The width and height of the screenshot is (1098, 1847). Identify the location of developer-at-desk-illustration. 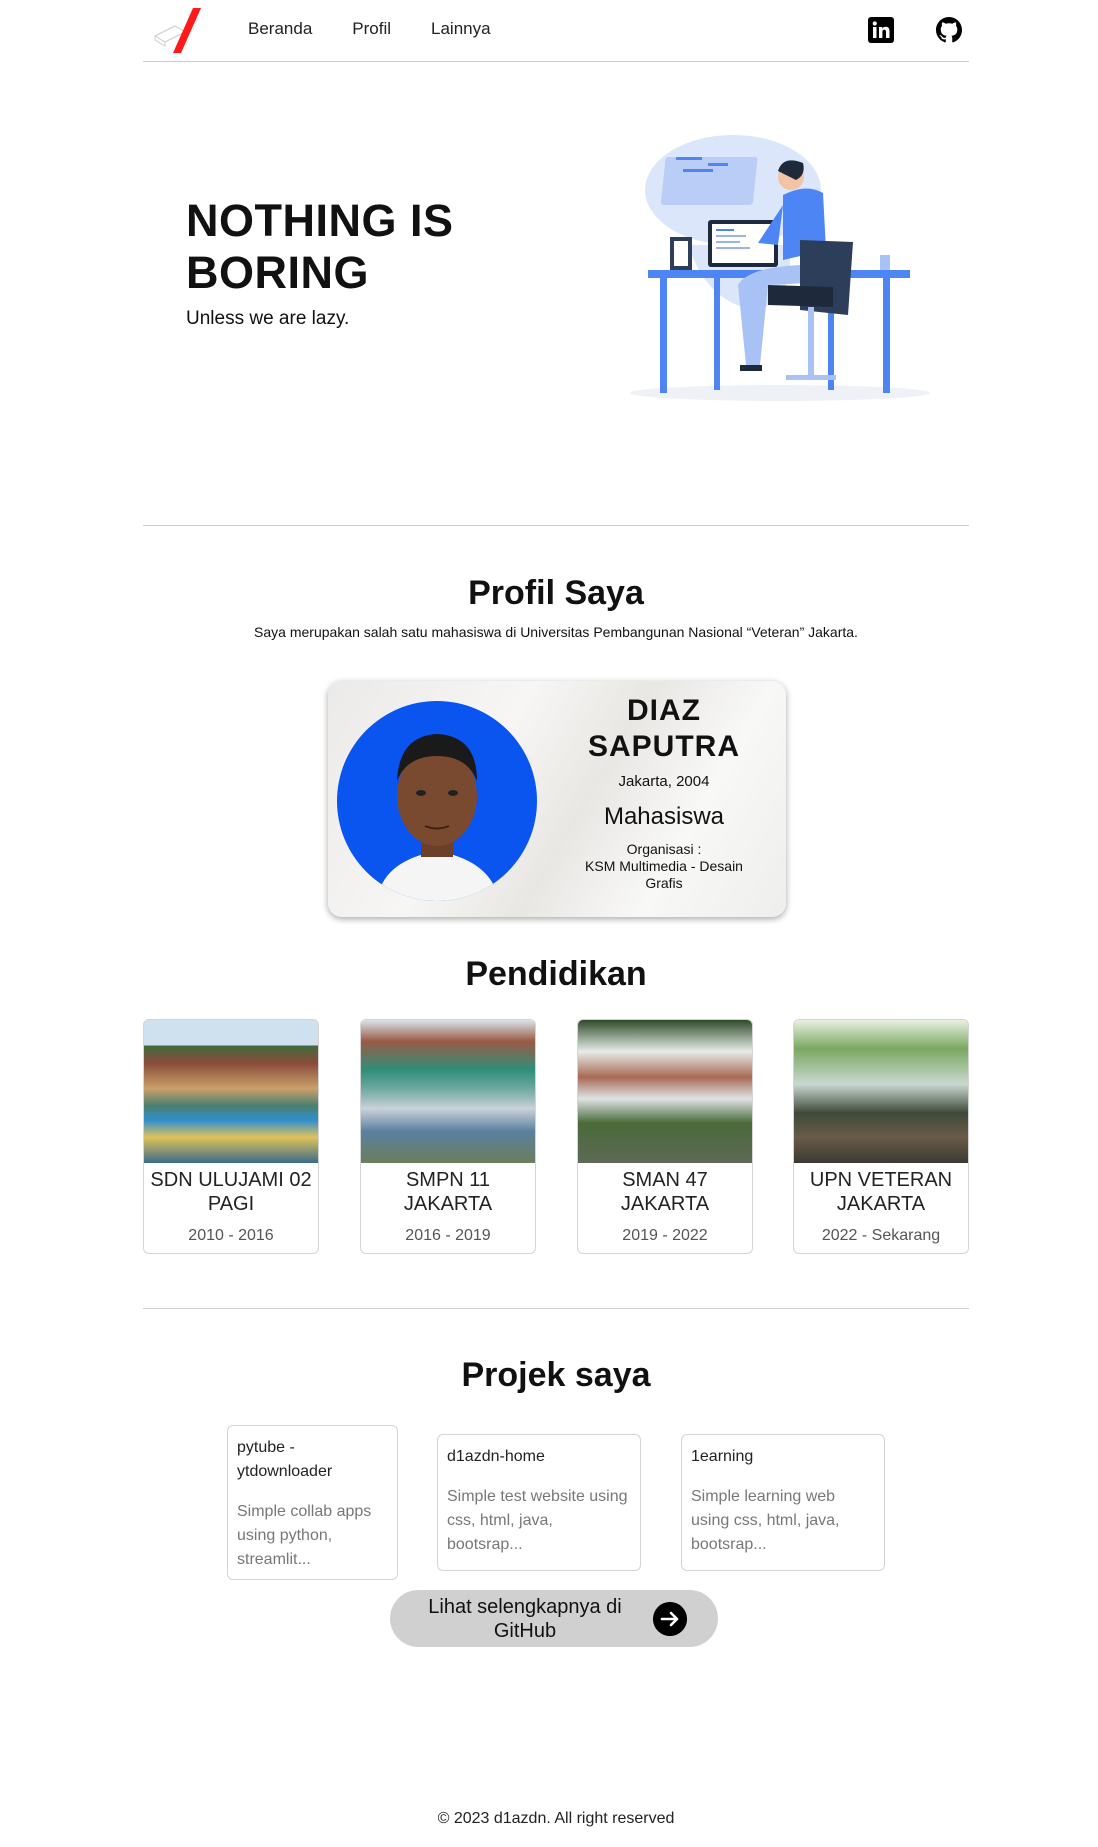
(780, 268).